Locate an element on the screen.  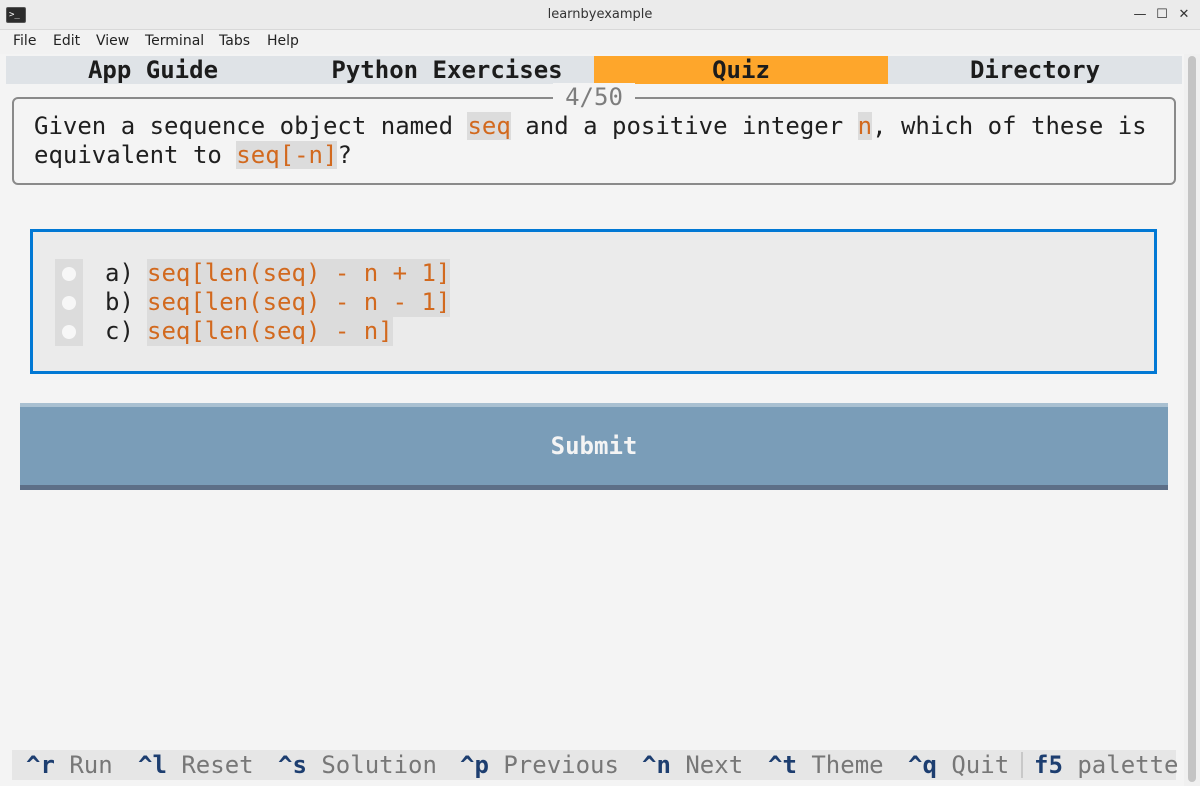
tab-python-exercises: Python Exercises is located at coordinates (447, 70).